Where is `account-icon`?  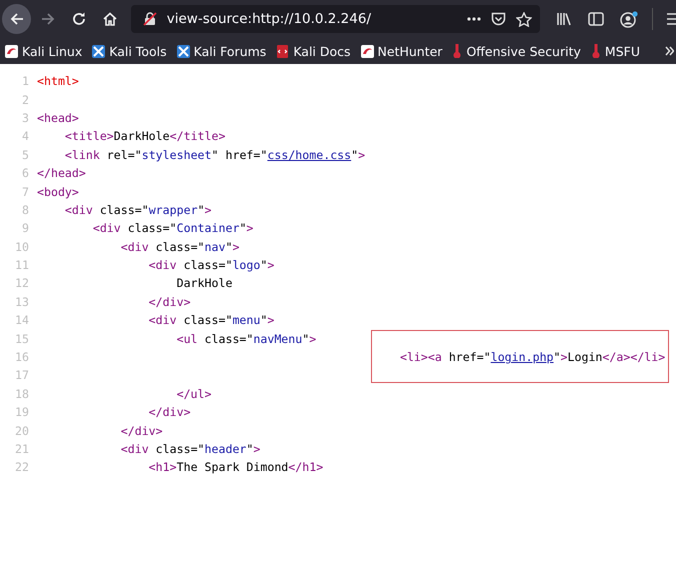
account-icon is located at coordinates (629, 19).